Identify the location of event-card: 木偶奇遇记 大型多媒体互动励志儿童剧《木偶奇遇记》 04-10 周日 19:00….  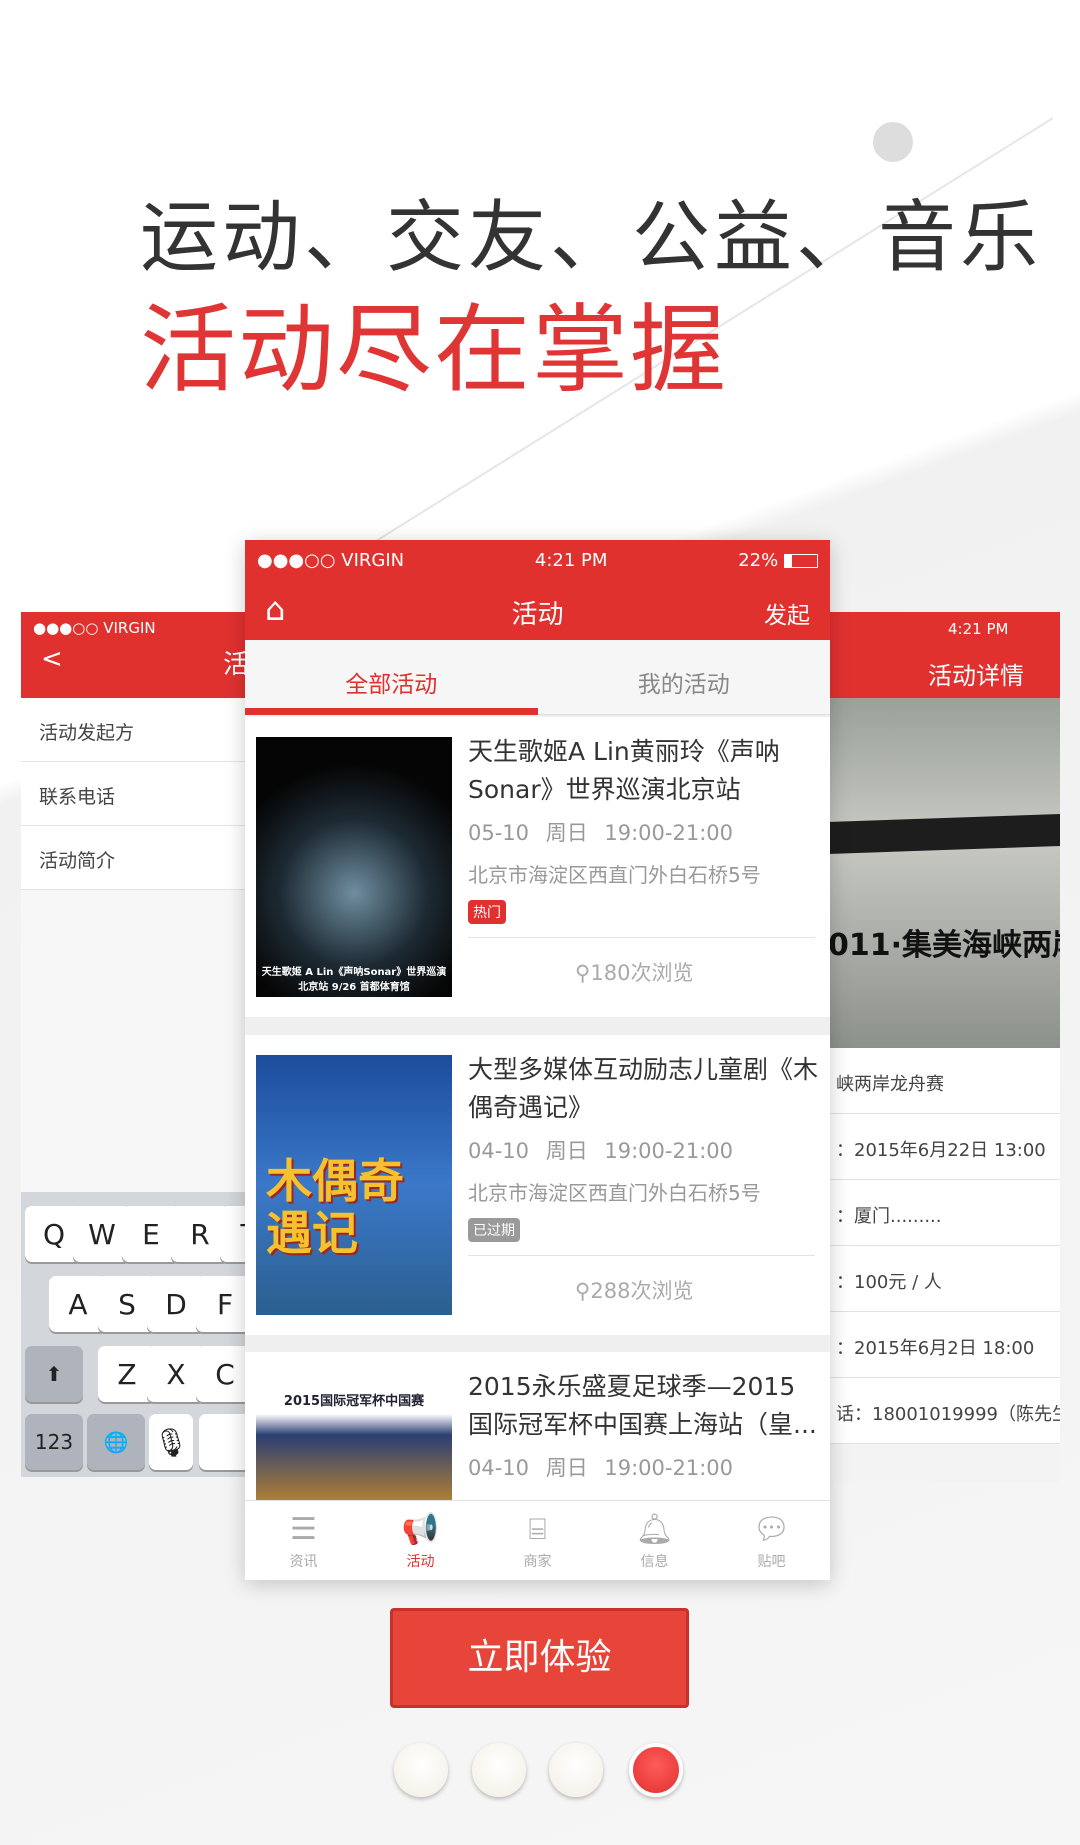
(537, 1185).